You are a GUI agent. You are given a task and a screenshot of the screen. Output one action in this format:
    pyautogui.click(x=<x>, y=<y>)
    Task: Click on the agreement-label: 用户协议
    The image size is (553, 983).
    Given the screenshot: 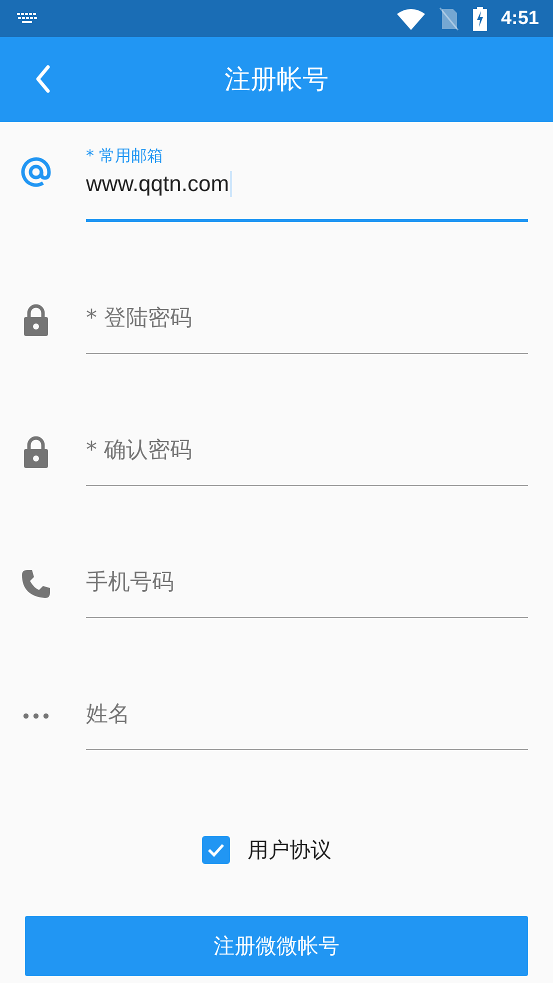 What is the action you would take?
    pyautogui.click(x=290, y=850)
    